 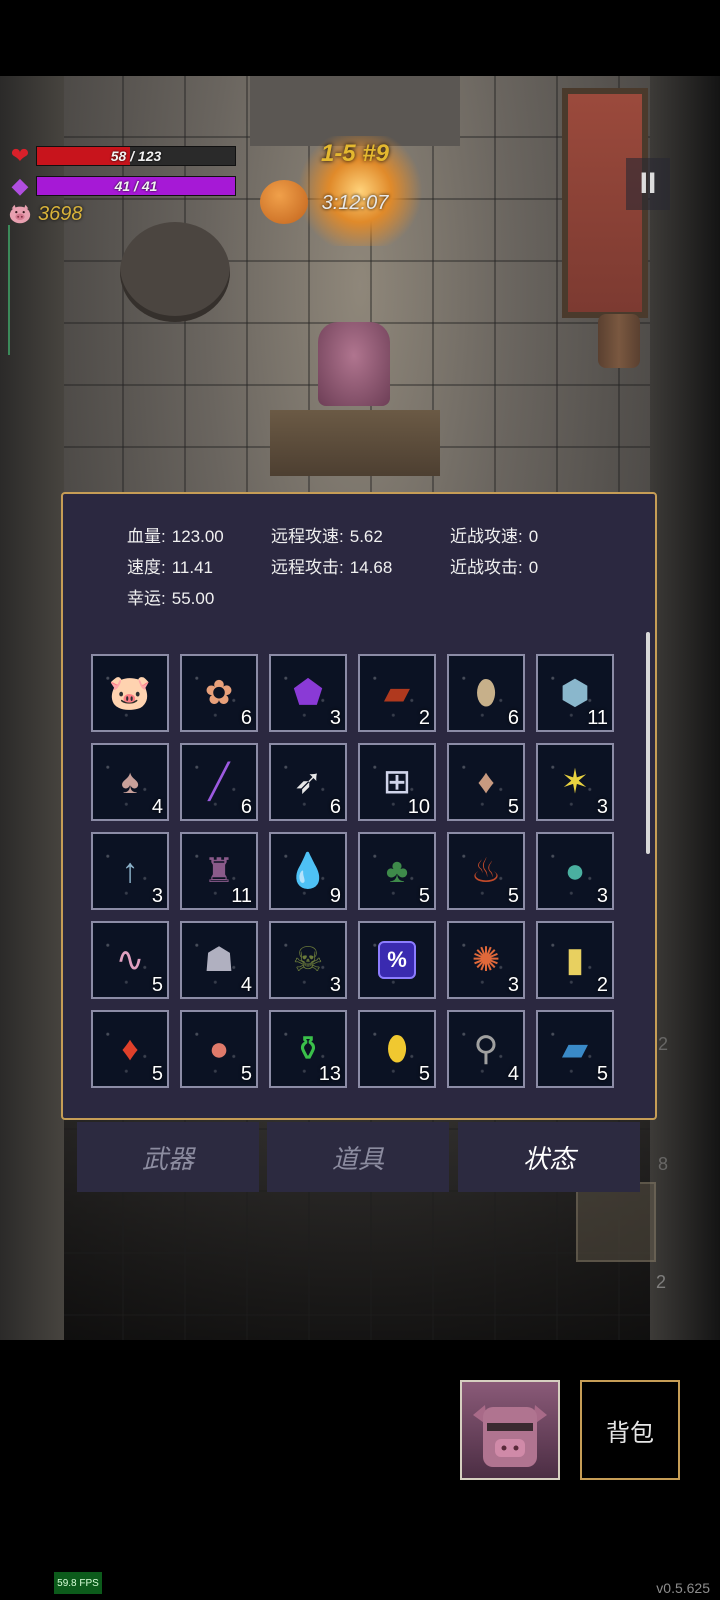 What do you see at coordinates (146, 536) in the screenshot?
I see `stat-hp-label: 血量:` at bounding box center [146, 536].